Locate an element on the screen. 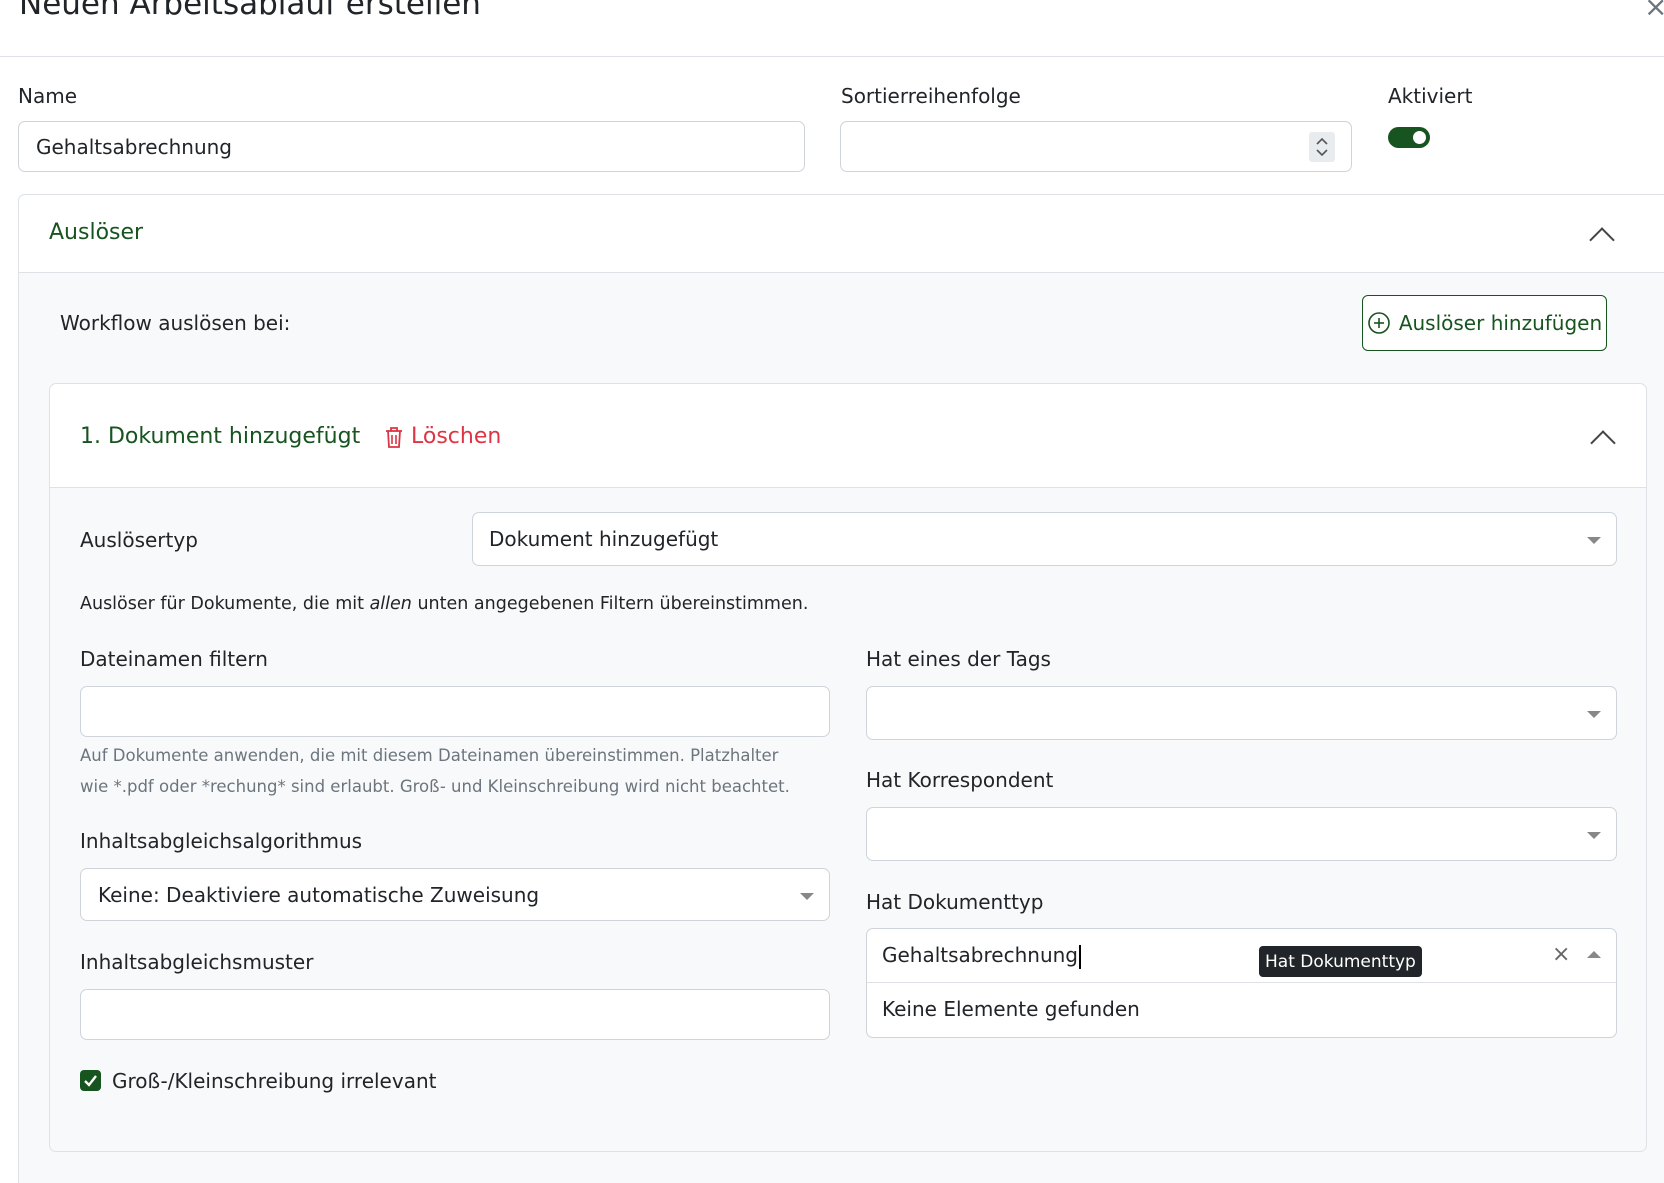 This screenshot has height=1183, width=1664. document-type-search-input: Gehaltsabrechnung is located at coordinates (981, 956).